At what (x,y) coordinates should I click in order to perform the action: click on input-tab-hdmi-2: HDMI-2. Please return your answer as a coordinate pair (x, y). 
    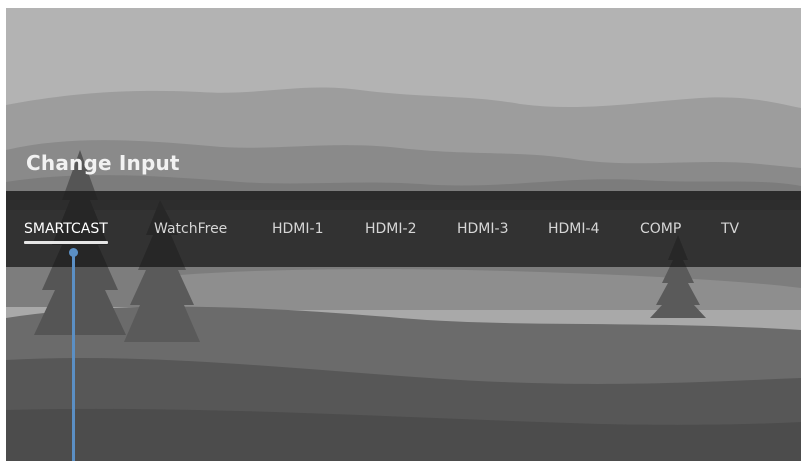
    Looking at the image, I should click on (390, 229).